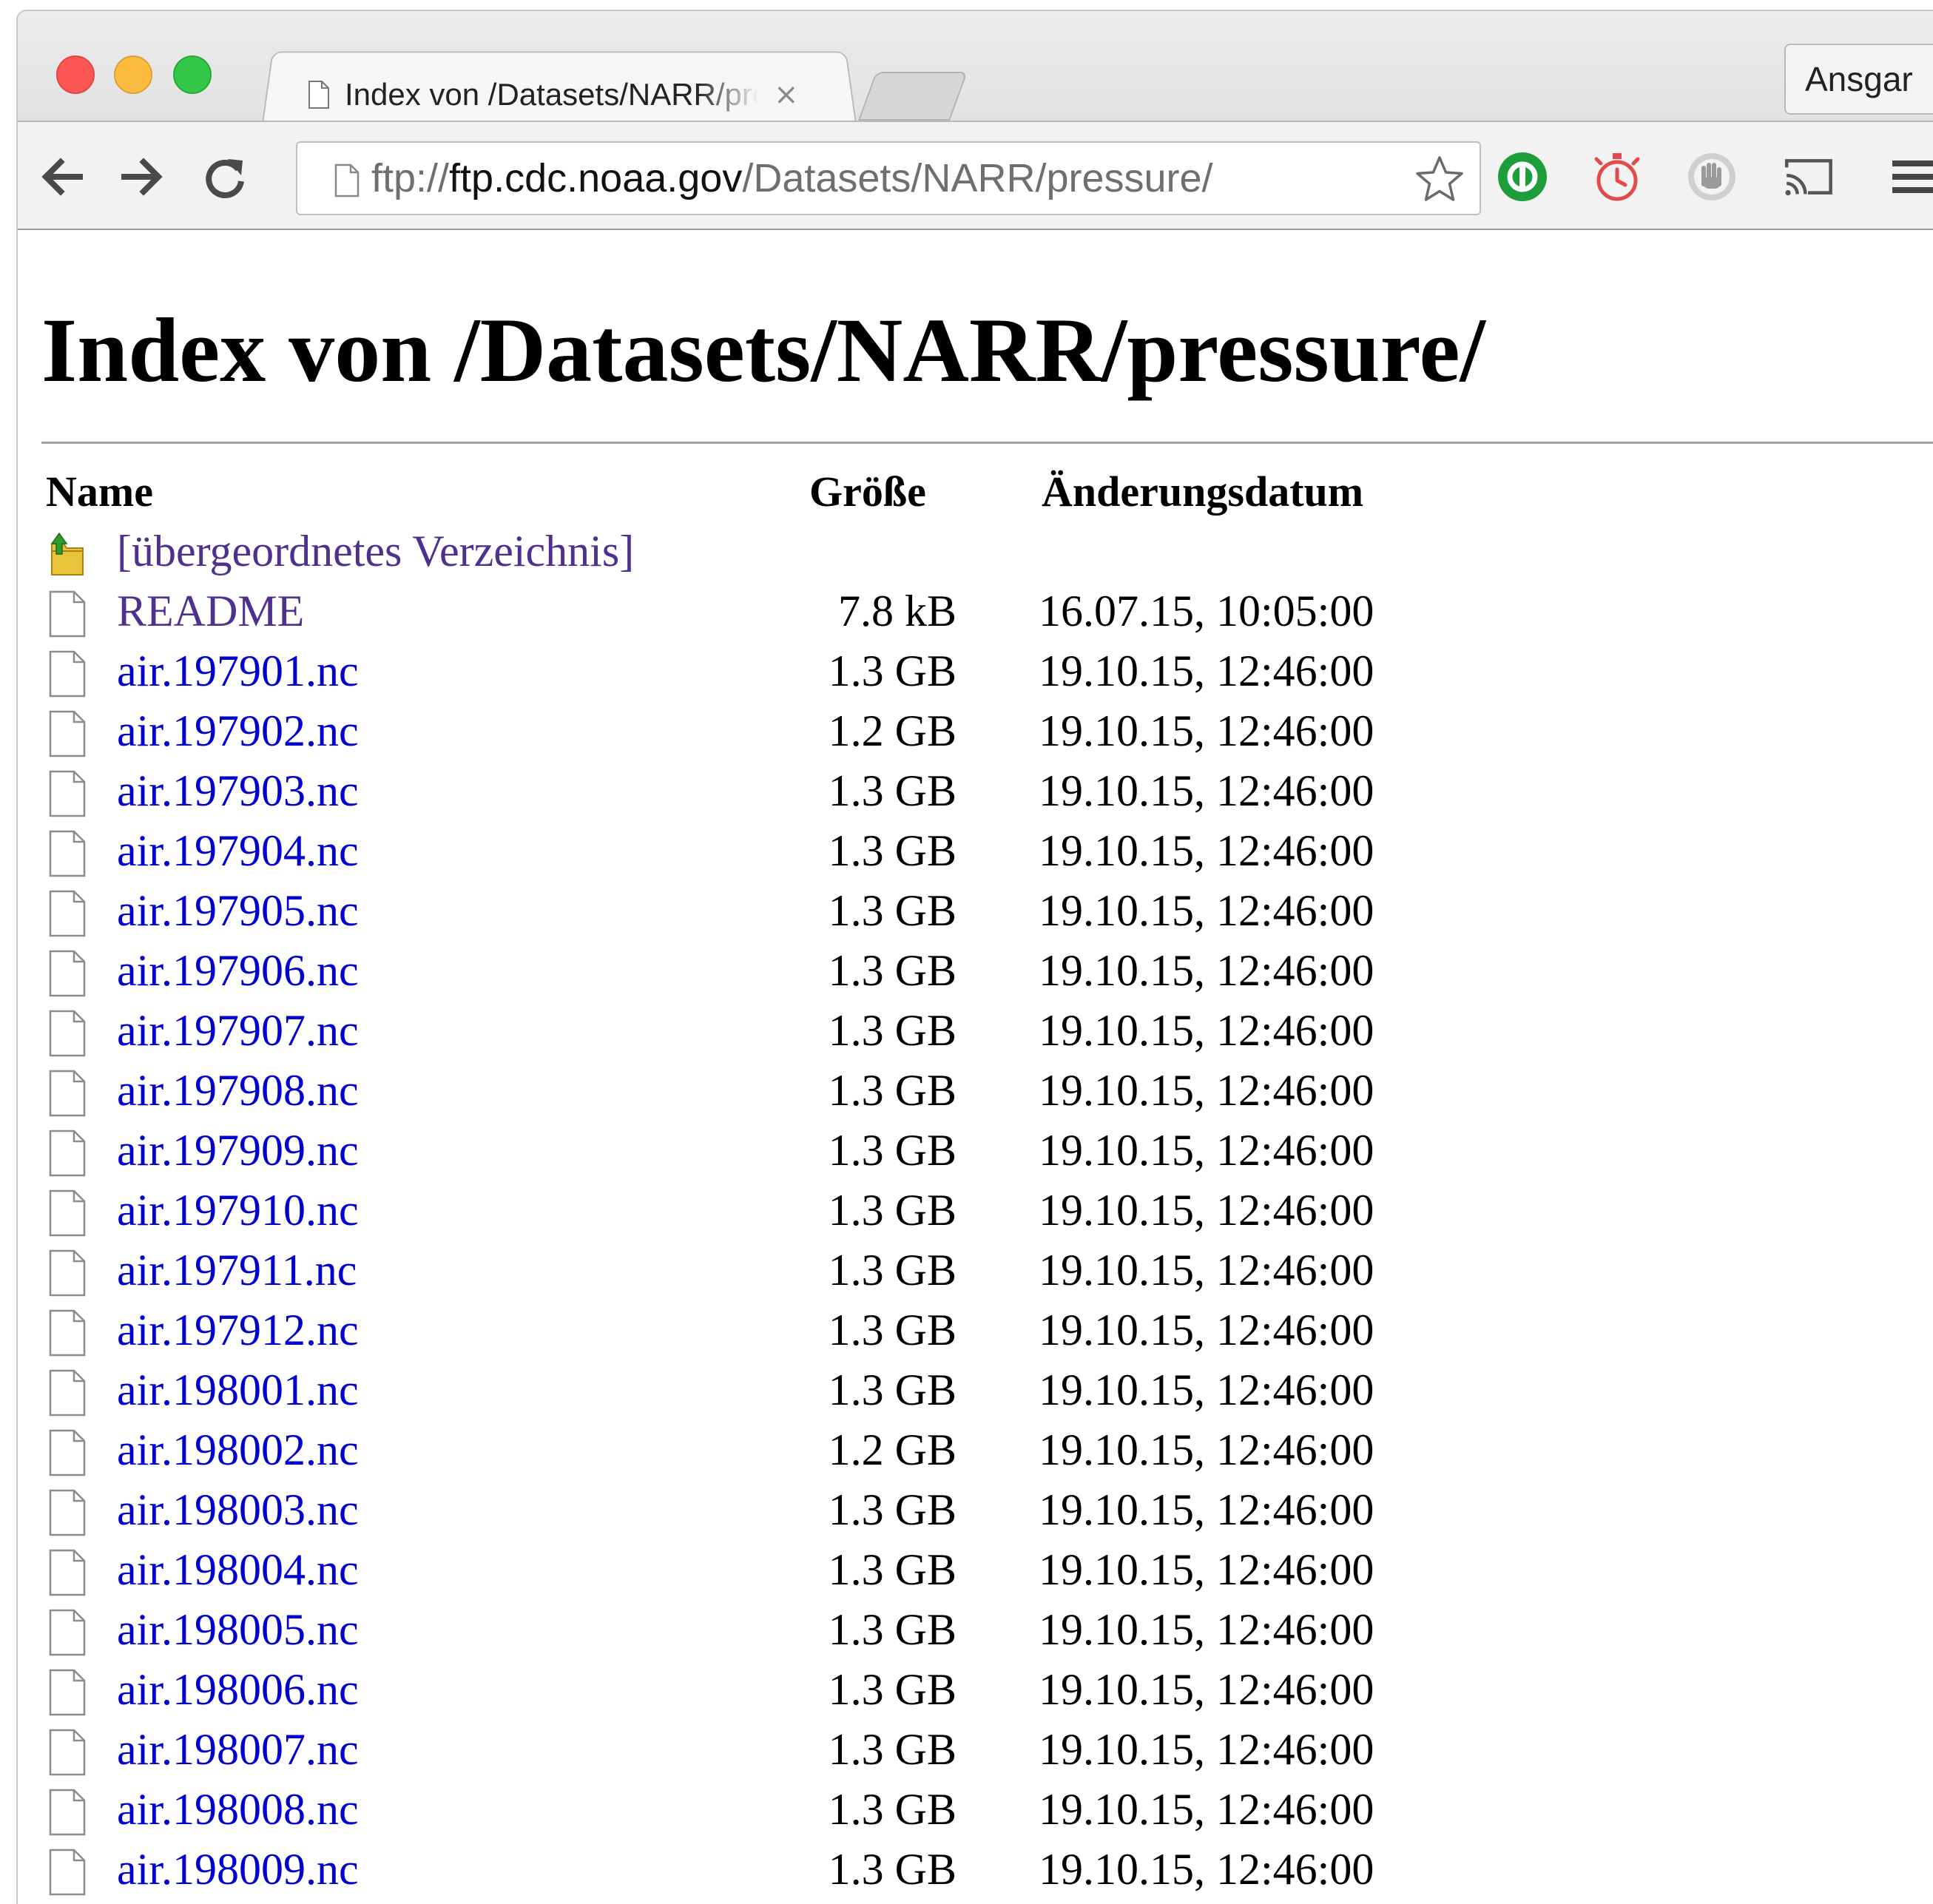 This screenshot has height=1904, width=1933. I want to click on tab-close-icon: ×, so click(786, 95).